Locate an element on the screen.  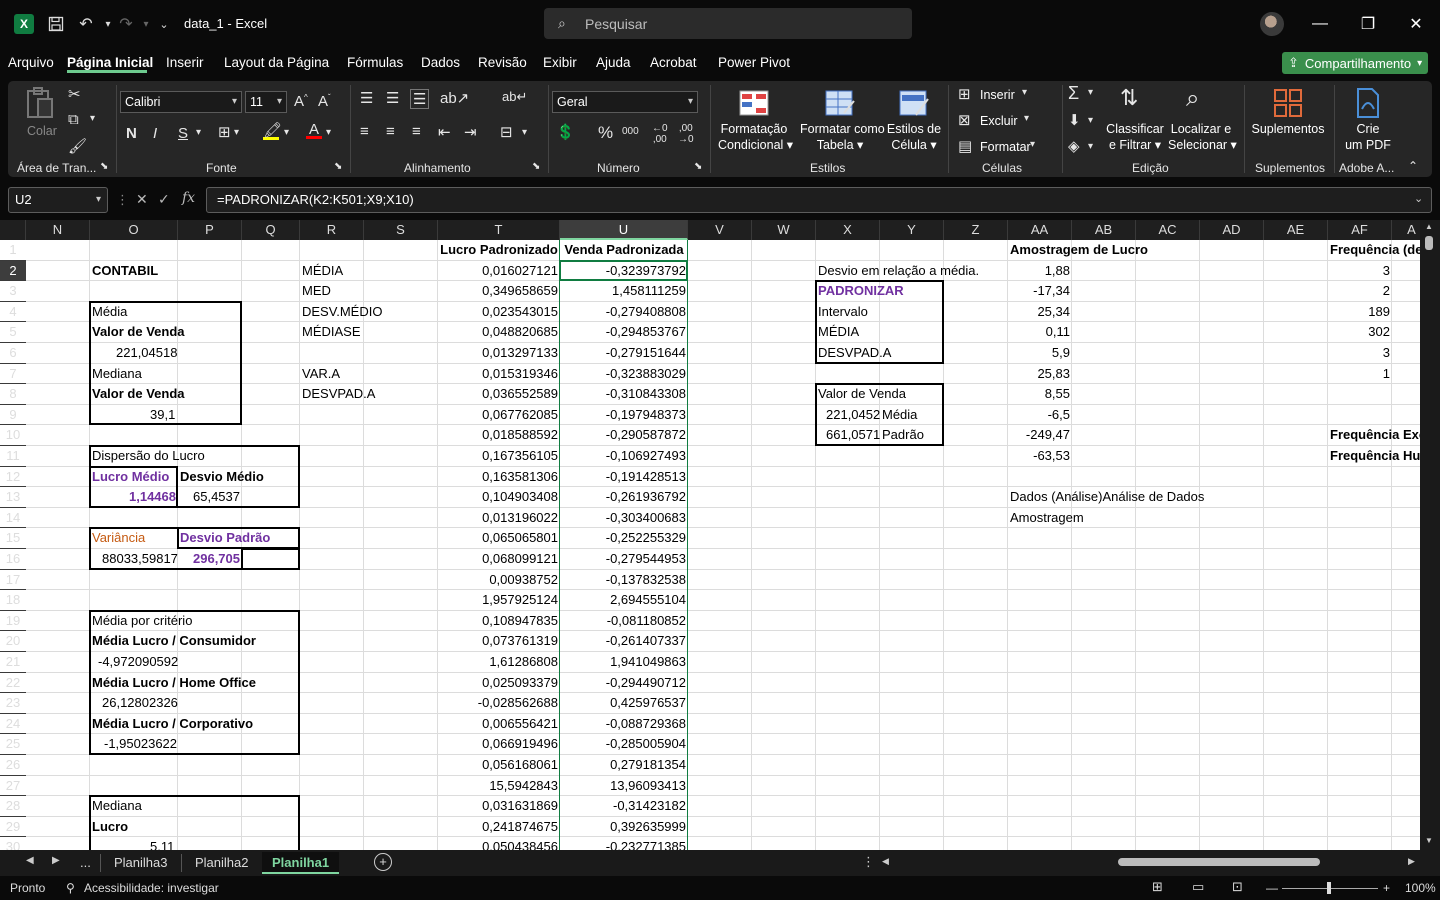
cell-r7: VAR.A is located at coordinates (321, 374).